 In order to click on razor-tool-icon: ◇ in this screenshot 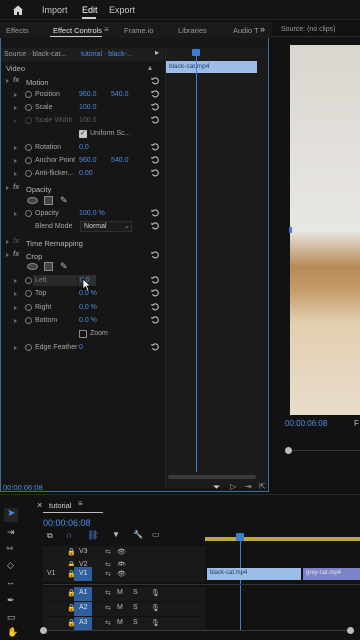, I will do `click(10, 565)`.